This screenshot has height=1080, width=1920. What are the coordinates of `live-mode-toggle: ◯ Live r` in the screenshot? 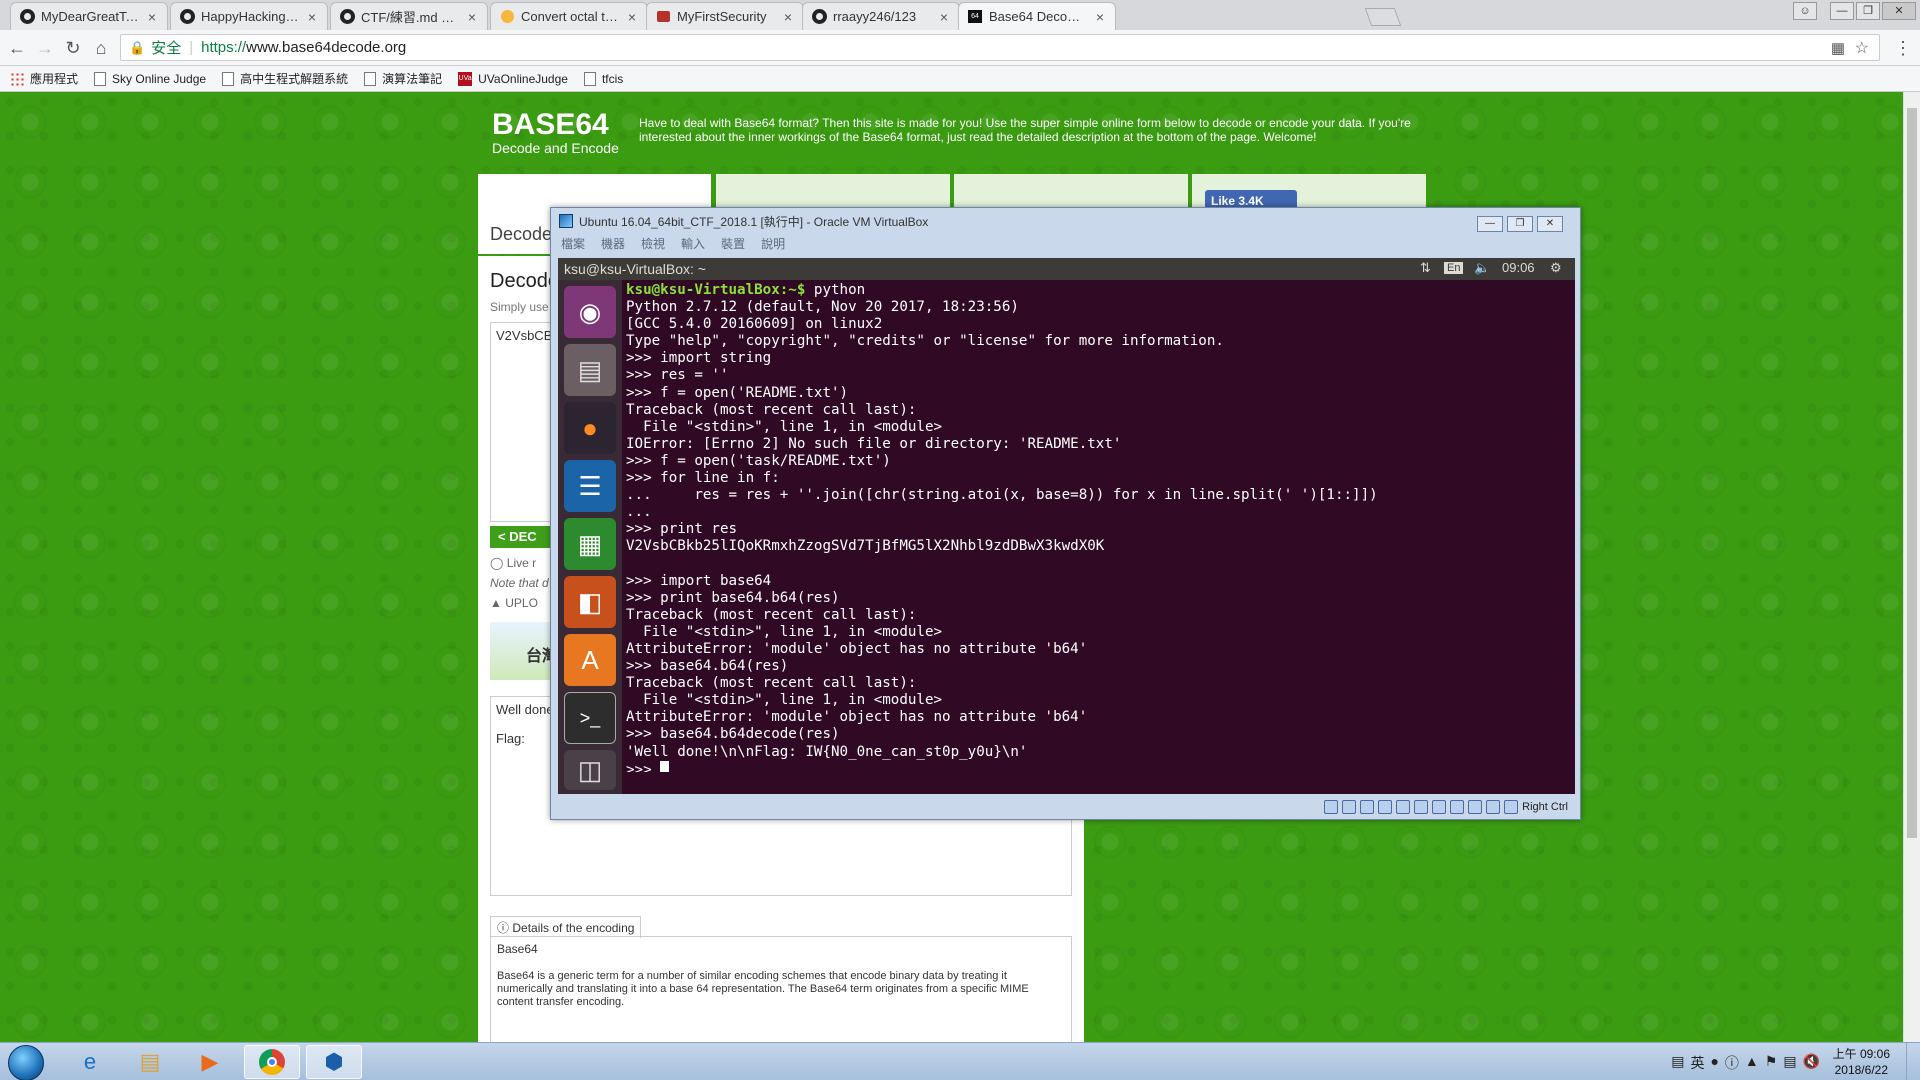 It's located at (513, 563).